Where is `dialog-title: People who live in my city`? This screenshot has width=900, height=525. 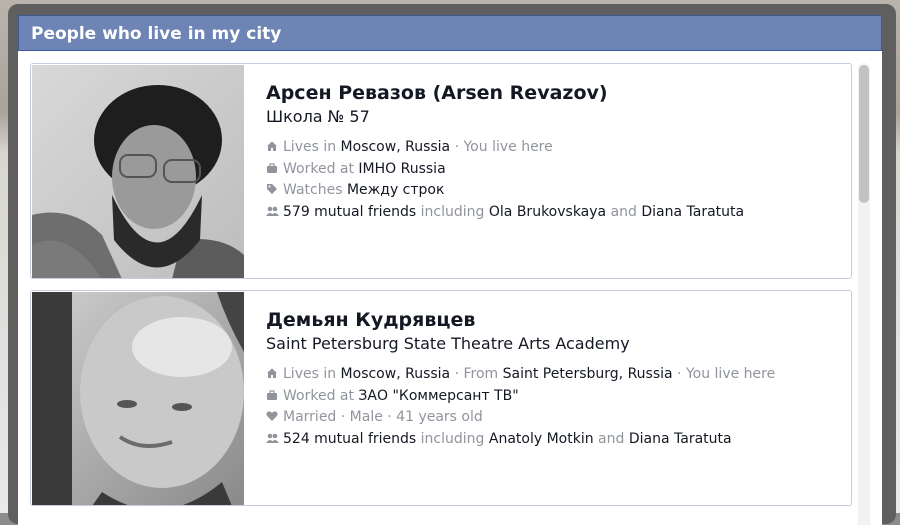 dialog-title: People who live in my city is located at coordinates (450, 33).